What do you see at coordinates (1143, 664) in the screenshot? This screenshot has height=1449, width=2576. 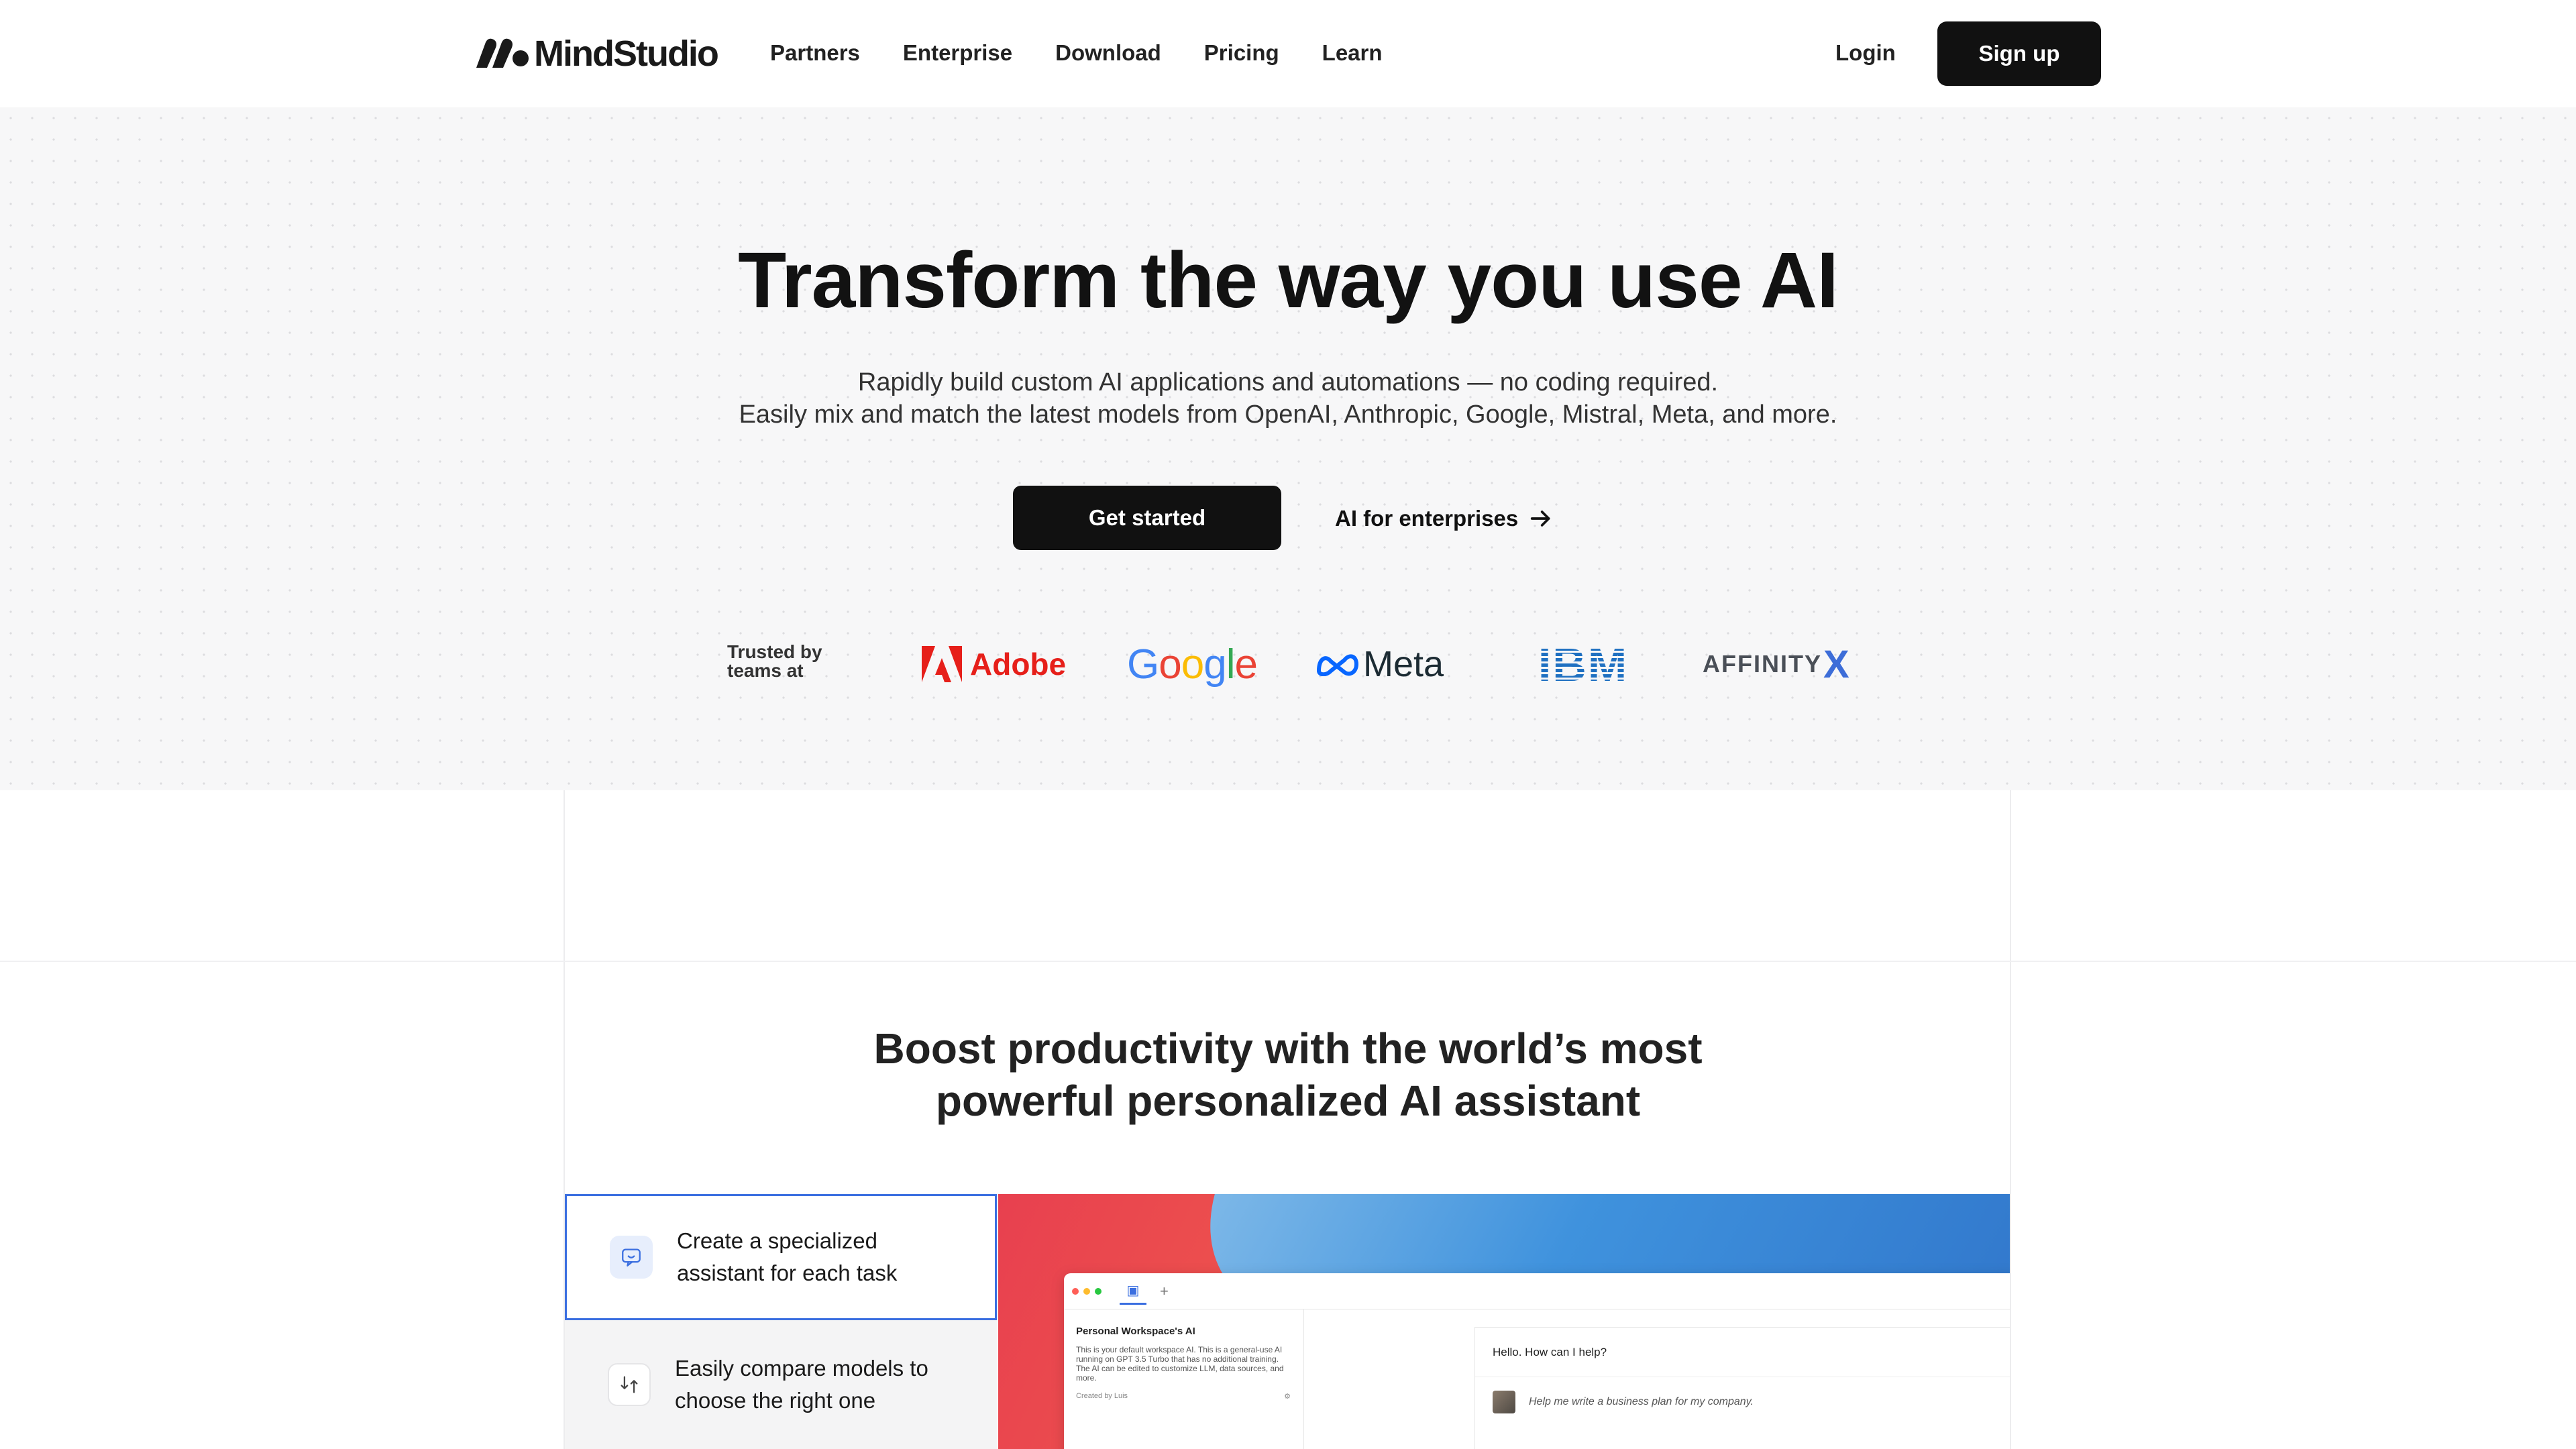 I see `google-letter: G` at bounding box center [1143, 664].